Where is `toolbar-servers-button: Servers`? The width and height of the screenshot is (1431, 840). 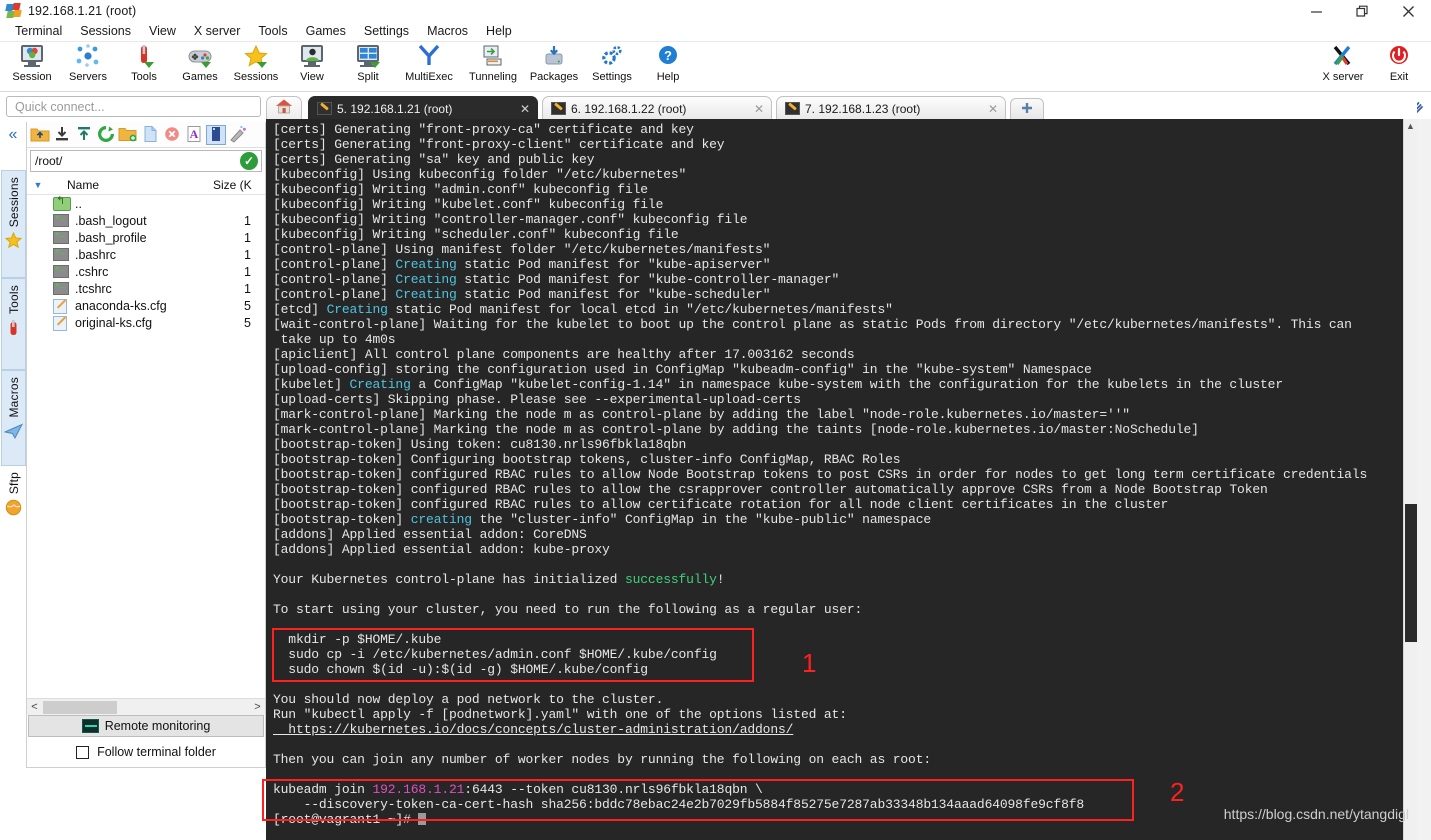
toolbar-servers-button: Servers is located at coordinates (88, 66).